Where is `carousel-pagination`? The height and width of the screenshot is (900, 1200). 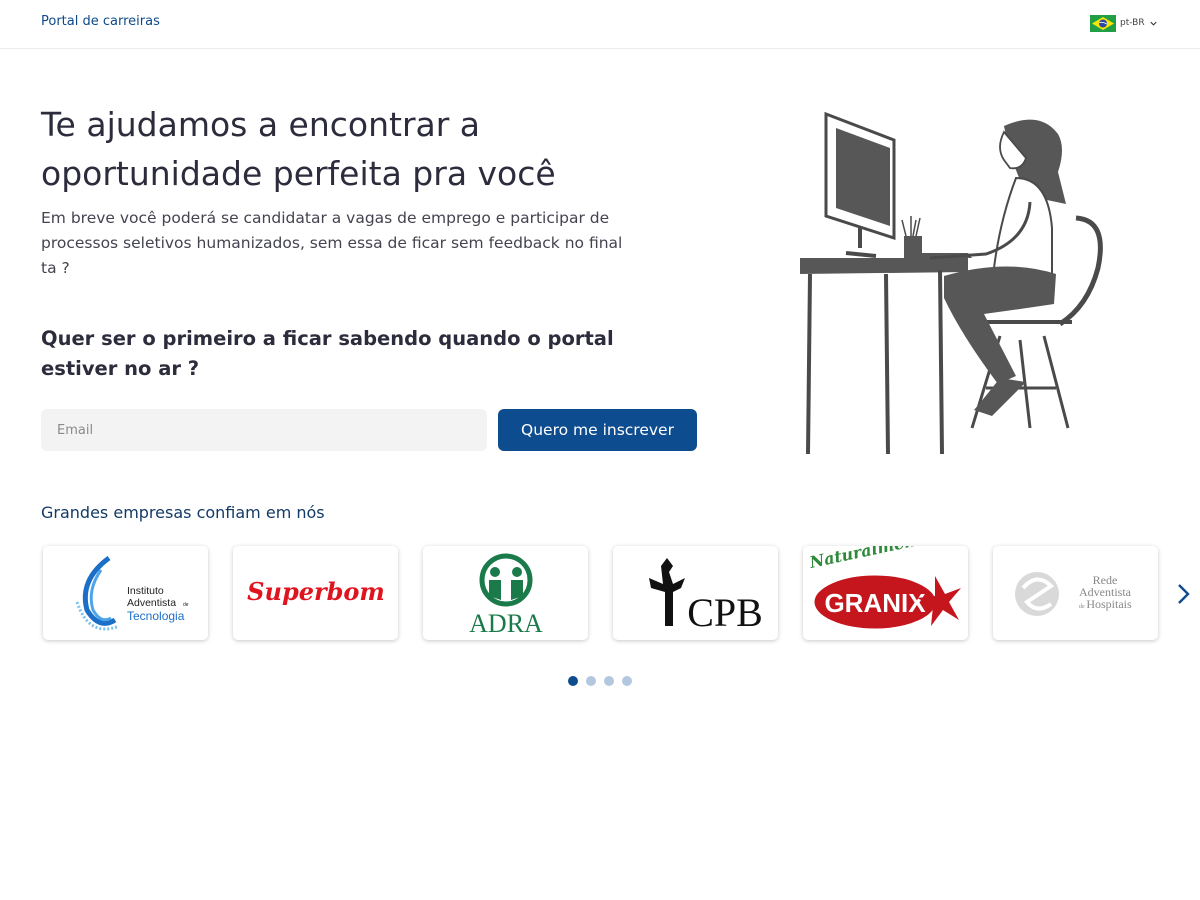 carousel-pagination is located at coordinates (600, 681).